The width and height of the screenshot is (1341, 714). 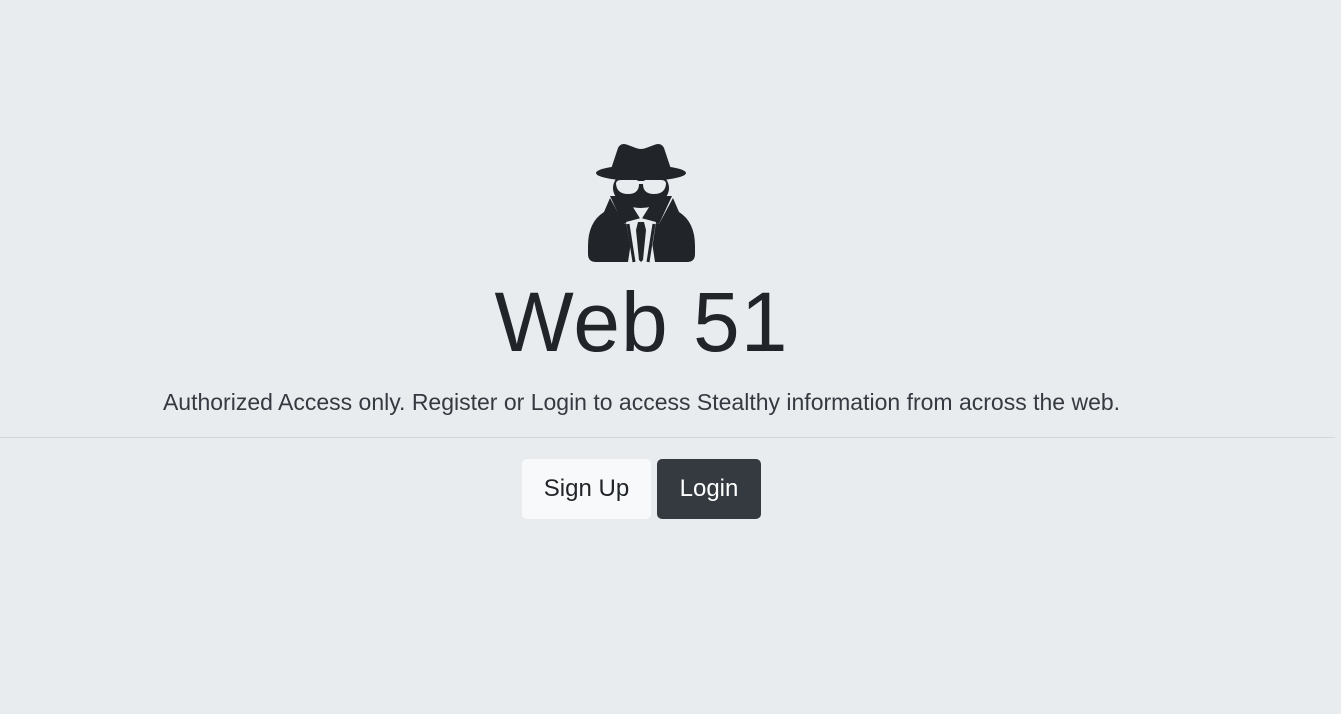 What do you see at coordinates (586, 489) in the screenshot?
I see `sign-up-button: Sign Up` at bounding box center [586, 489].